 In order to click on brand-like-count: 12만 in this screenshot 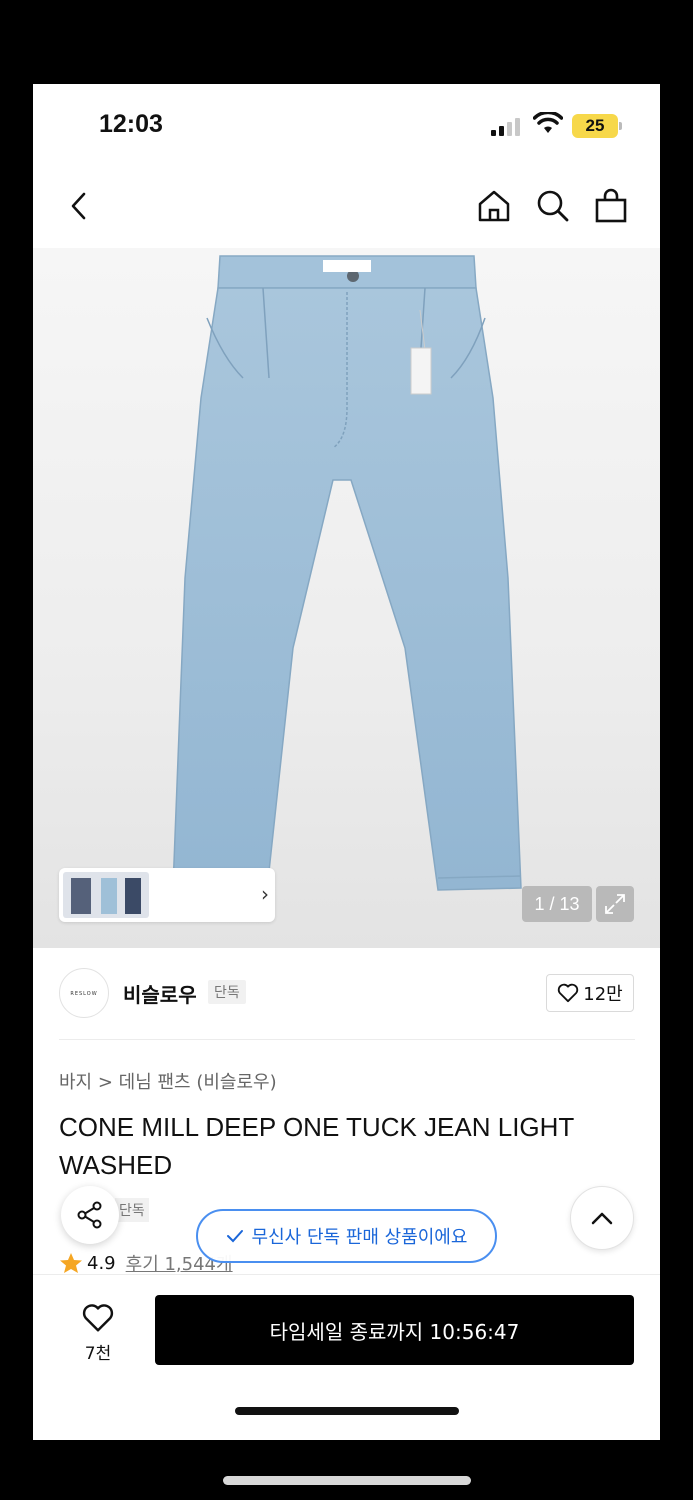, I will do `click(603, 994)`.